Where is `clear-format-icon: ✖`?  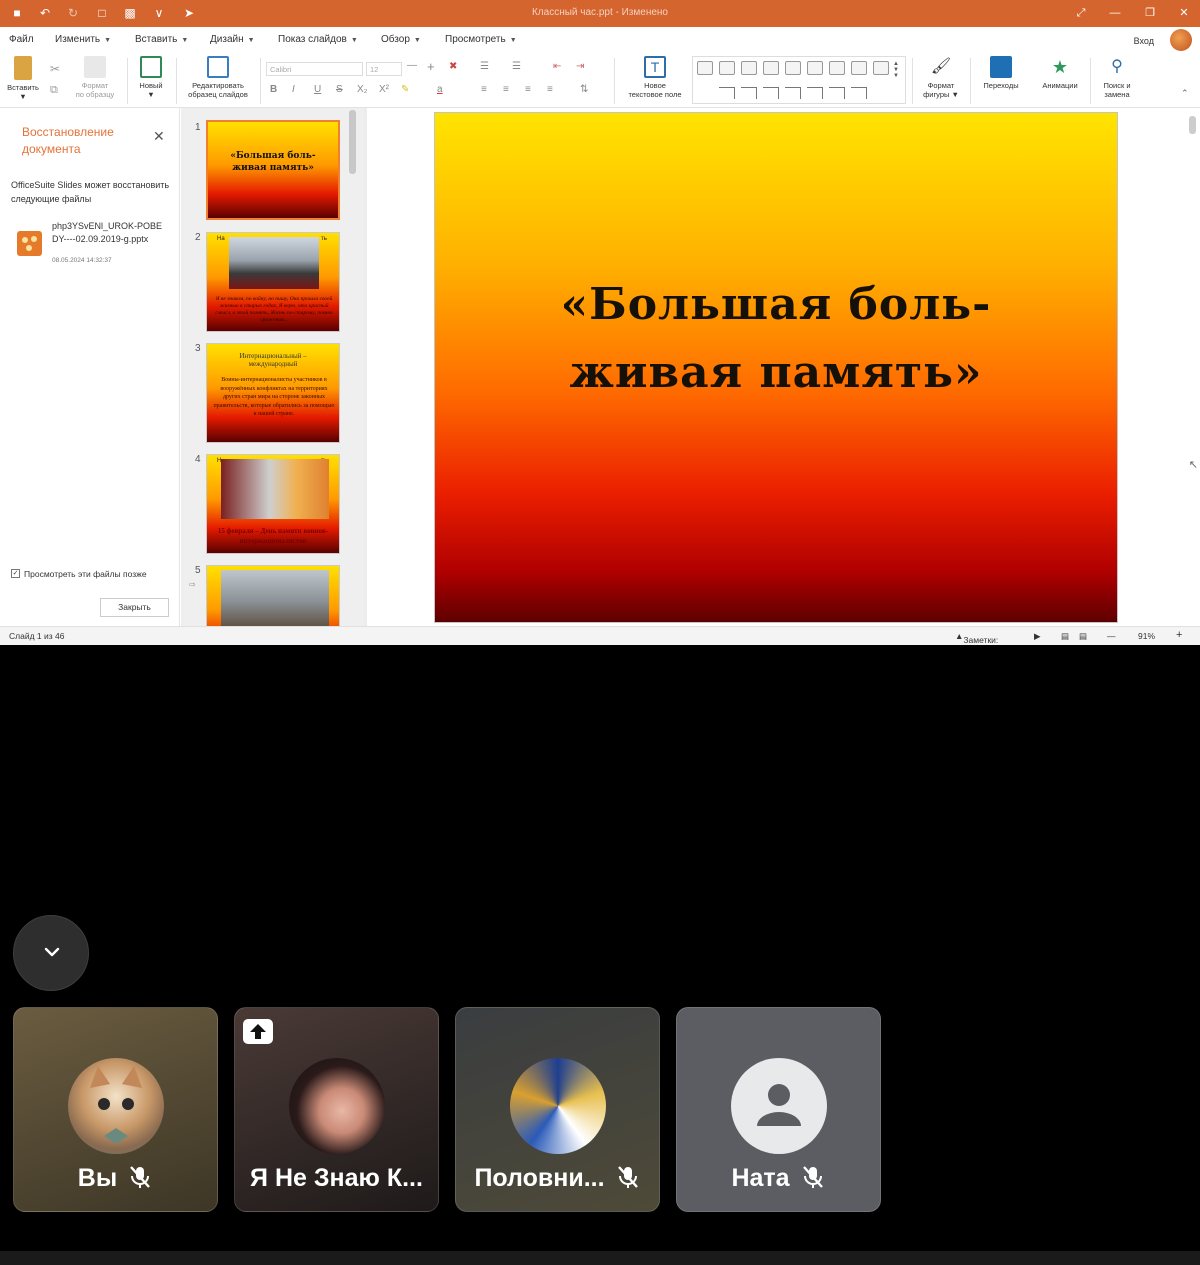
clear-format-icon: ✖ is located at coordinates (453, 66).